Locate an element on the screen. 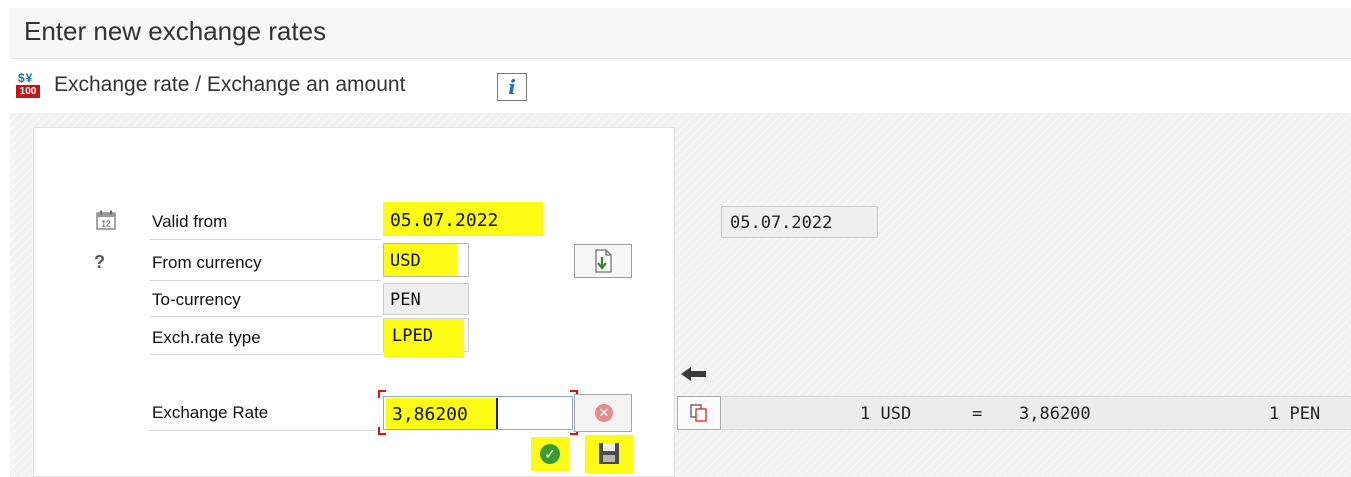 This screenshot has height=477, width=1351. title-bar: Enter new exchange rates is located at coordinates (680, 33).